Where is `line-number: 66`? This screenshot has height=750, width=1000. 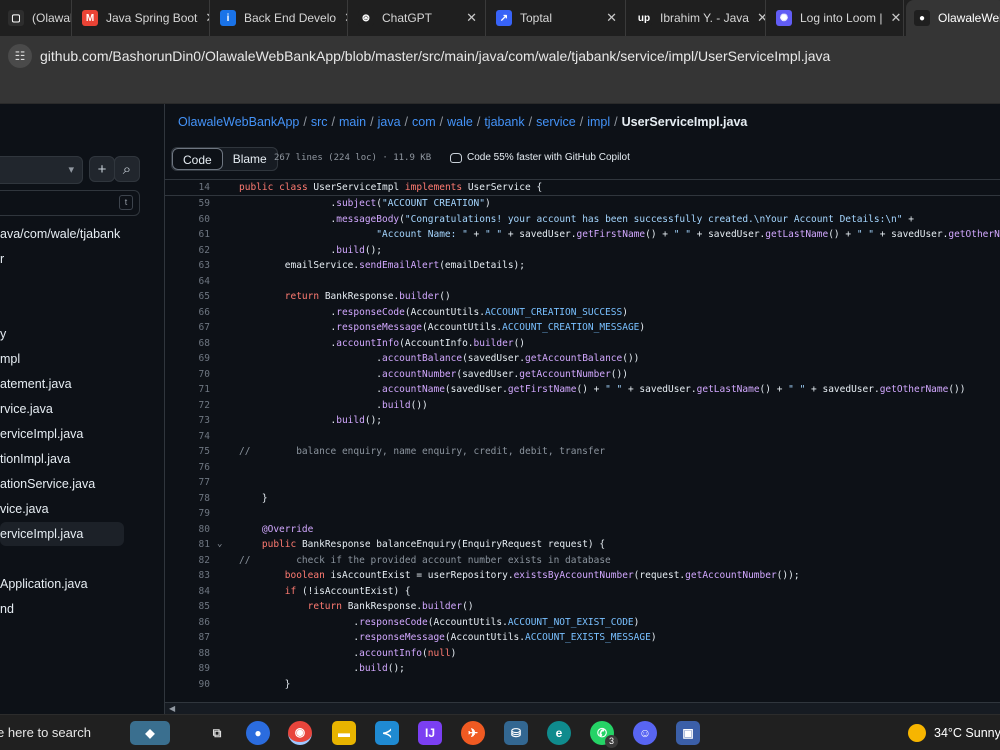 line-number: 66 is located at coordinates (187, 313).